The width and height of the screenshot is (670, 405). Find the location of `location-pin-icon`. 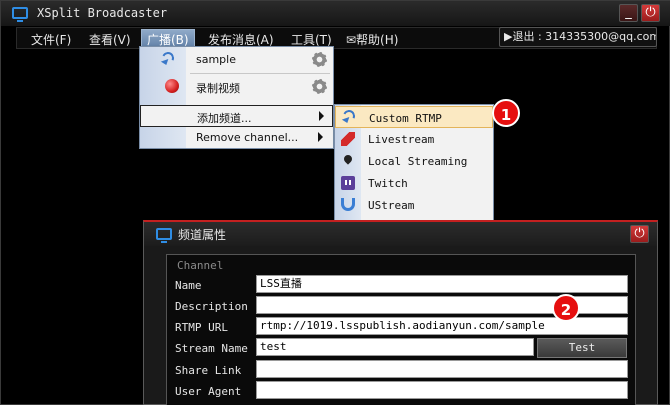

location-pin-icon is located at coordinates (348, 159).